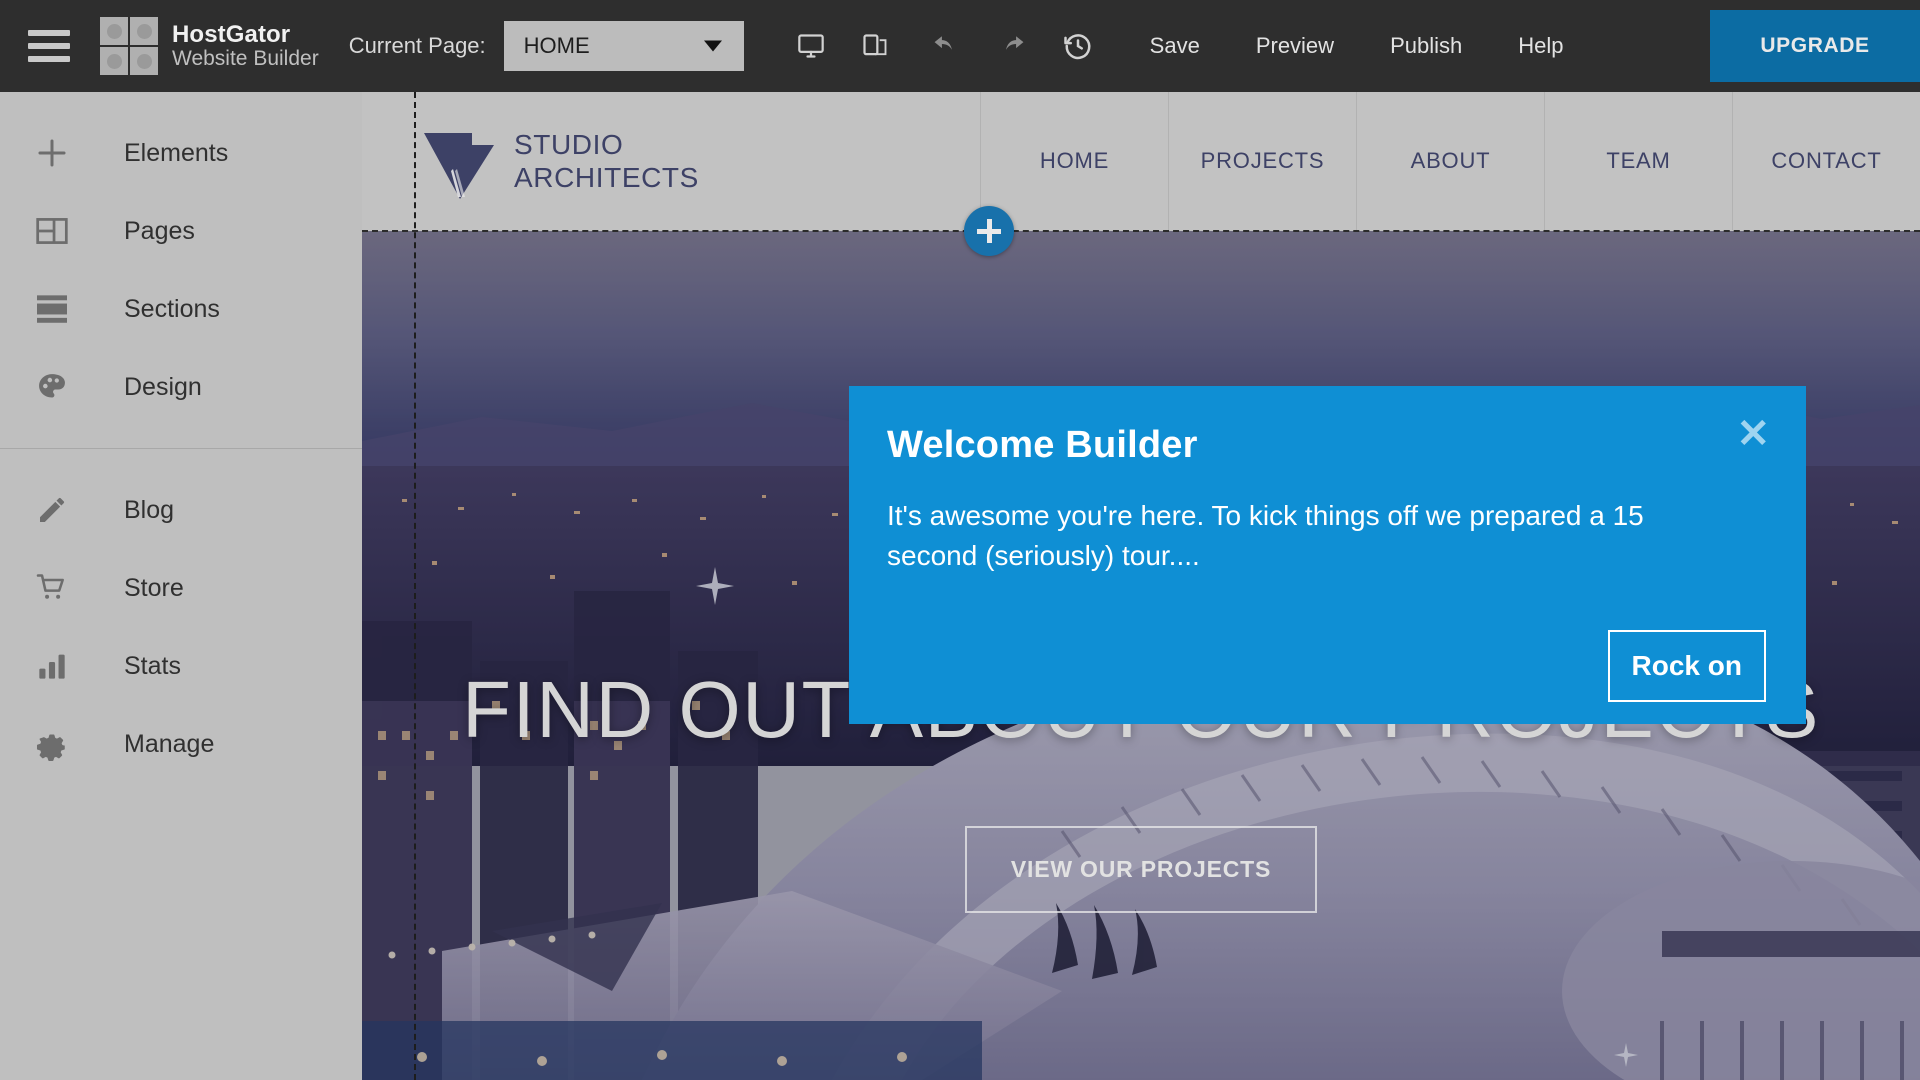 This screenshot has width=1920, height=1080. Describe the element at coordinates (52, 510) in the screenshot. I see `pencil-icon` at that location.